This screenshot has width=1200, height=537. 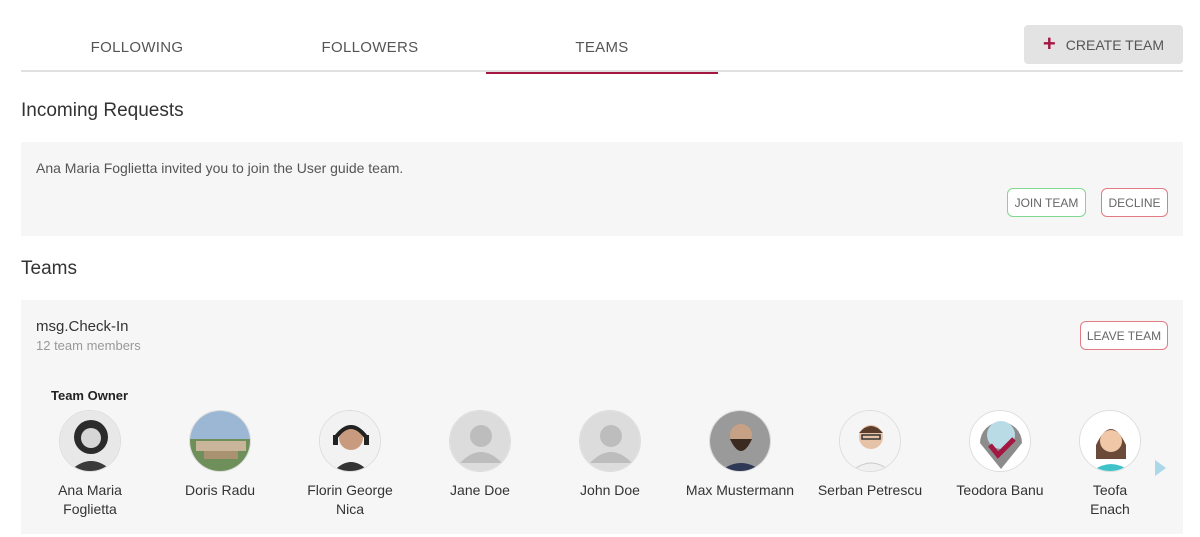 I want to click on tab-bar: FOLLOWING FOLLOWERS TEAMS, so click(x=602, y=48).